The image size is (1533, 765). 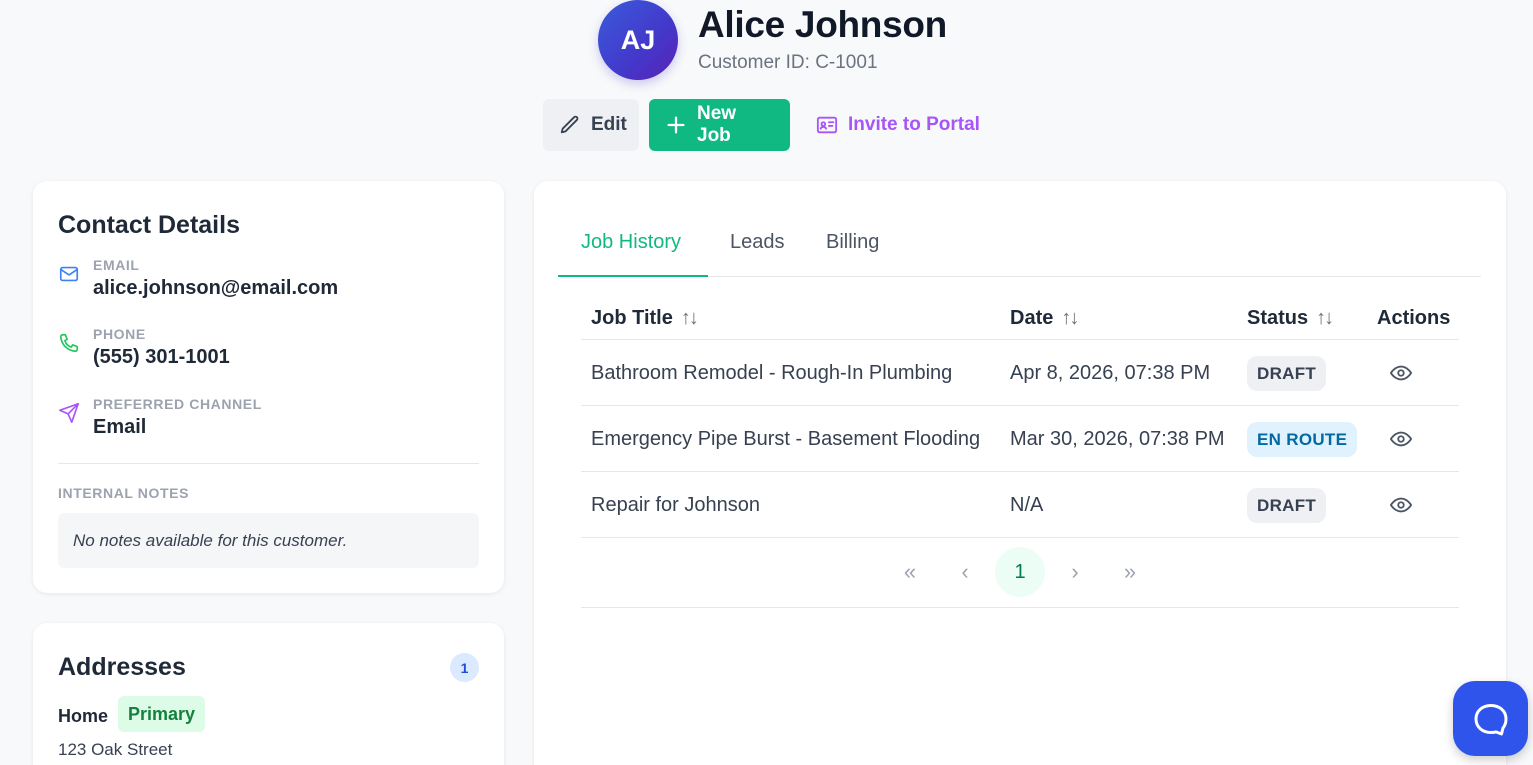 What do you see at coordinates (914, 124) in the screenshot?
I see `invite-button-label: Invite to Portal` at bounding box center [914, 124].